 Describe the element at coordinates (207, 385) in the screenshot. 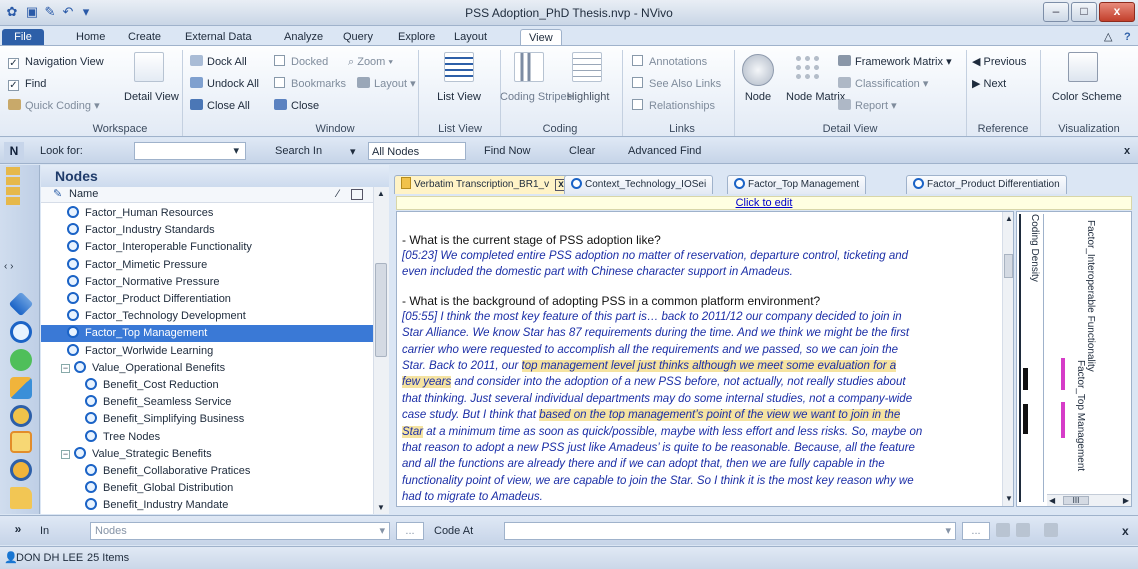

I see `node-row: Benefit_Cost Reduction` at that location.